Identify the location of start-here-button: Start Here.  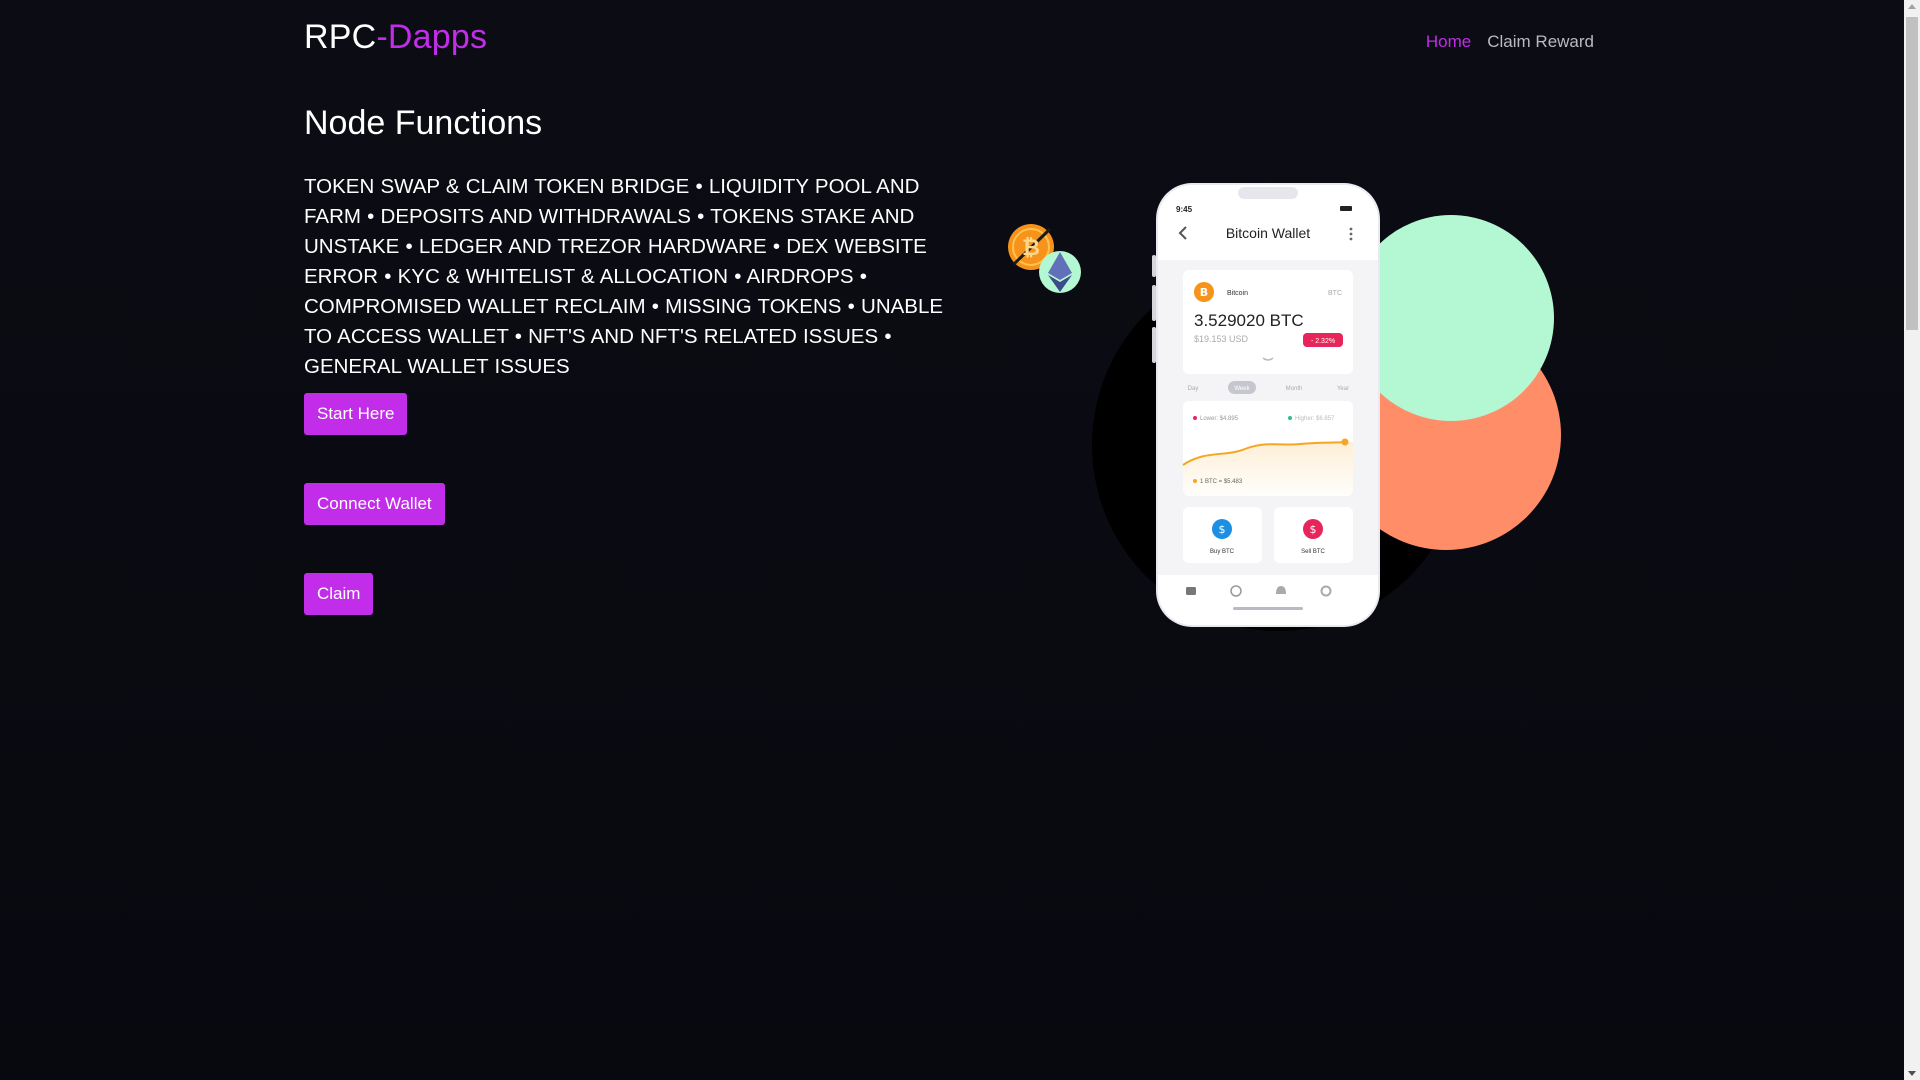
(356, 414).